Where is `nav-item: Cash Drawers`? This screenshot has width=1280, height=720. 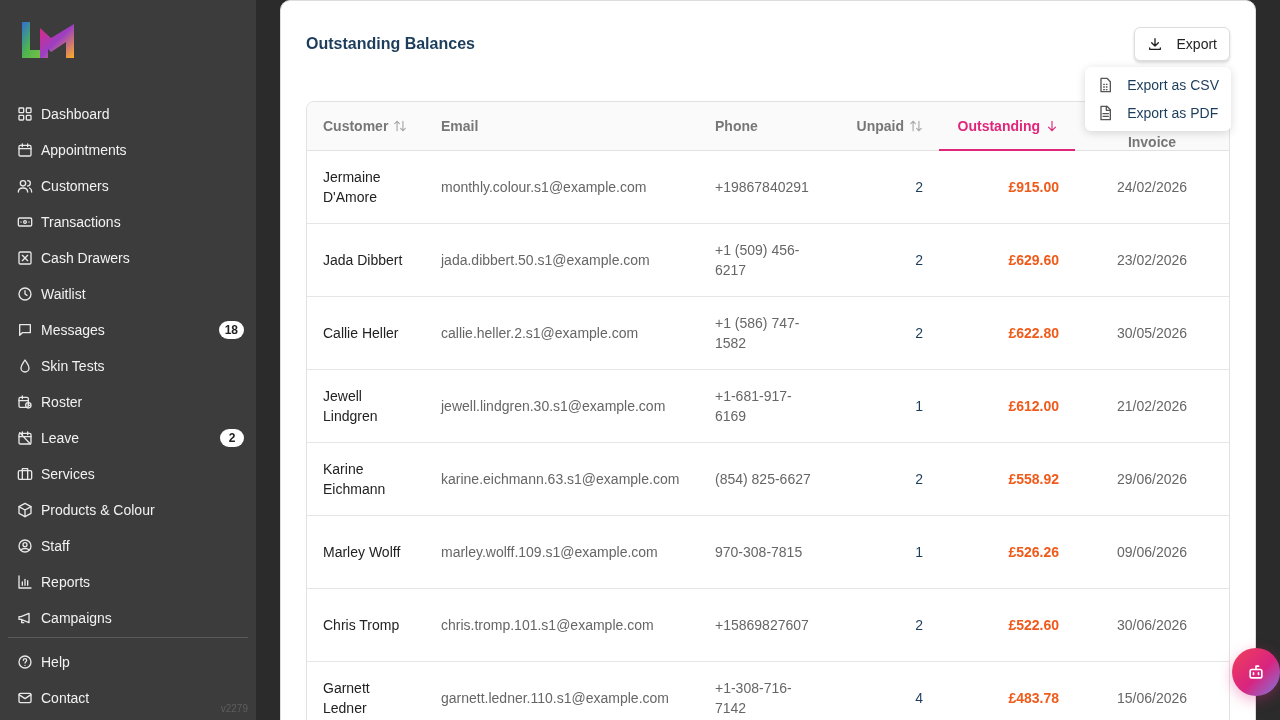 nav-item: Cash Drawers is located at coordinates (128, 258).